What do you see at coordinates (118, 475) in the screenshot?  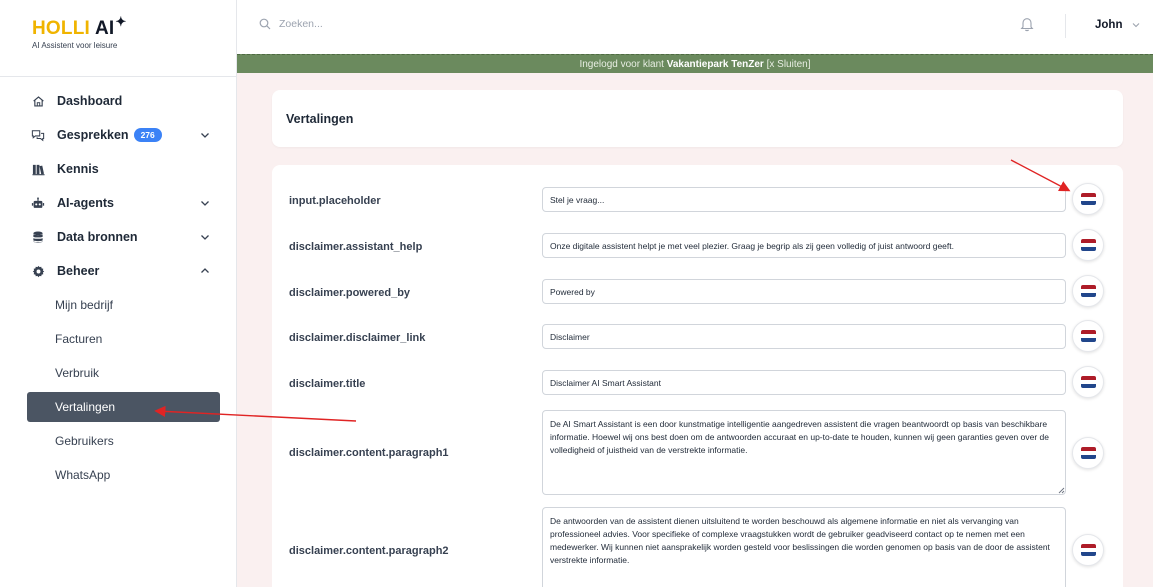 I see `sidebar-subitem-whatsapp: WhatsApp` at bounding box center [118, 475].